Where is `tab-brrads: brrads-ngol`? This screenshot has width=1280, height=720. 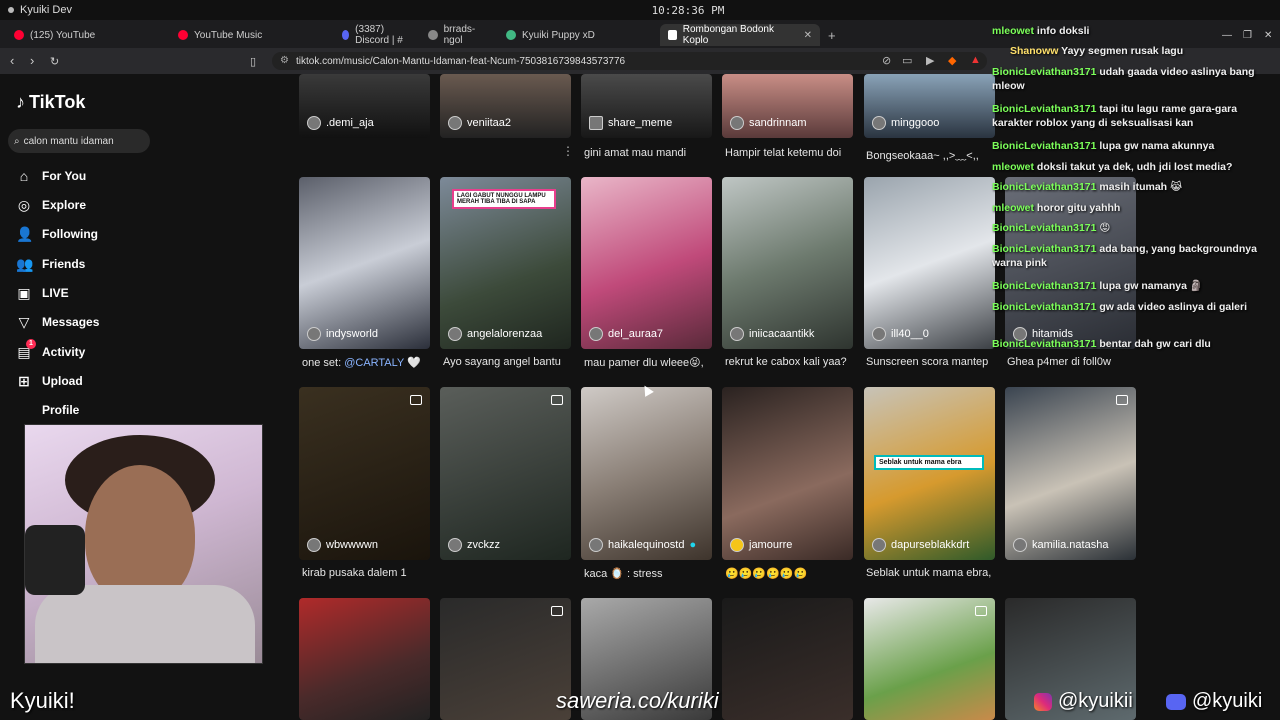
tab-brrads: brrads-ngol is located at coordinates (460, 35).